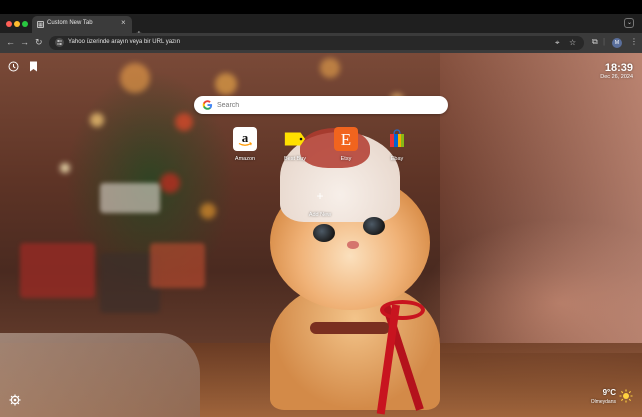  I want to click on extensions-icon: ⧉, so click(595, 42).